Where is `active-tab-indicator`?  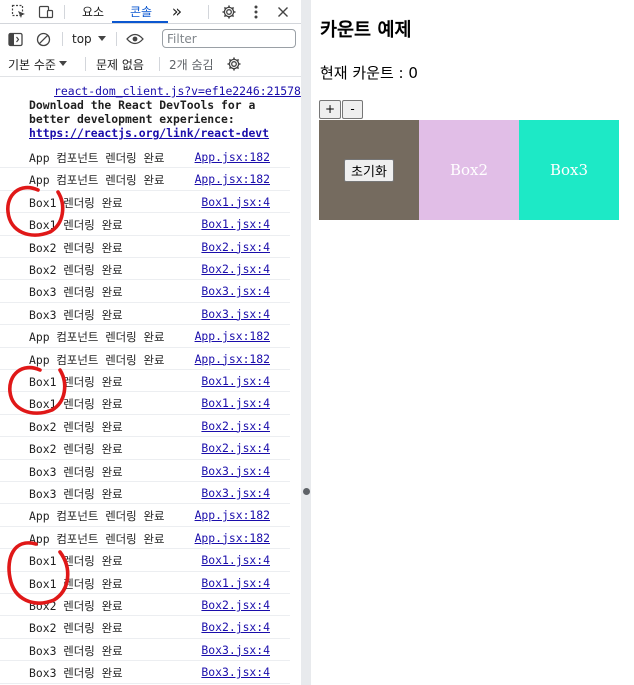
active-tab-indicator is located at coordinates (140, 22).